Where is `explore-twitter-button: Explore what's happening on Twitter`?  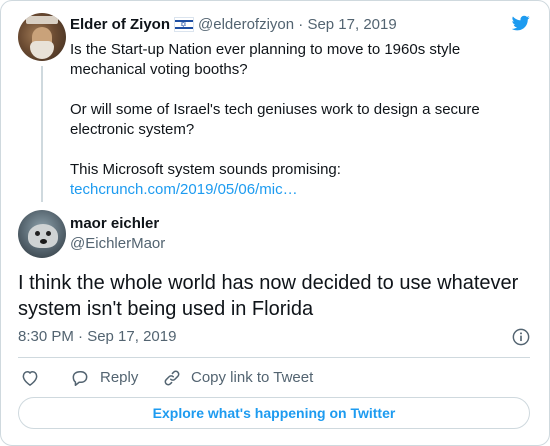 explore-twitter-button: Explore what's happening on Twitter is located at coordinates (274, 413).